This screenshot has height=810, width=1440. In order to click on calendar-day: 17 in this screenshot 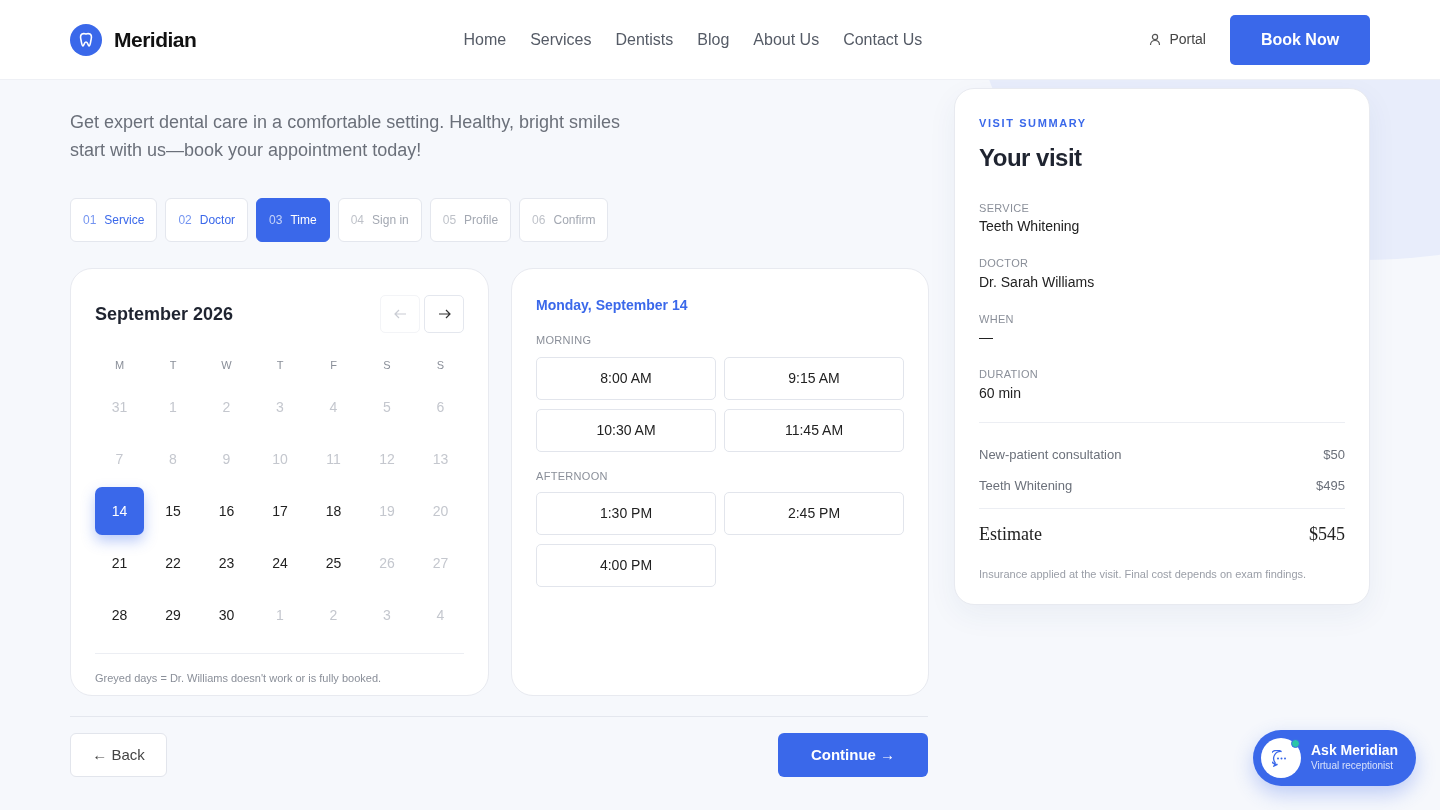, I will do `click(280, 511)`.